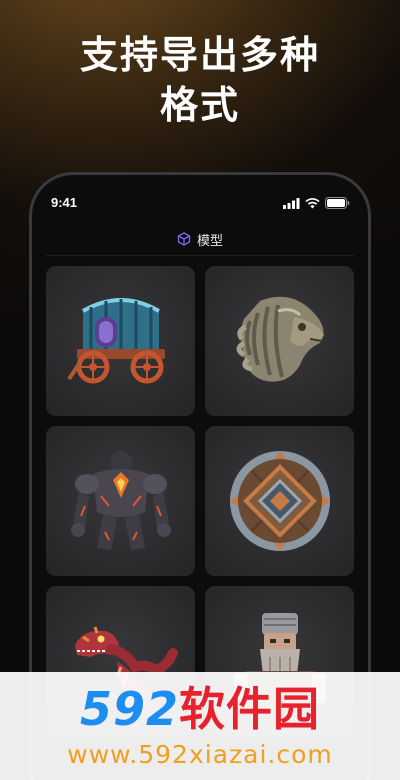 This screenshot has height=780, width=400. Describe the element at coordinates (337, 203) in the screenshot. I see `battery-icon` at that location.